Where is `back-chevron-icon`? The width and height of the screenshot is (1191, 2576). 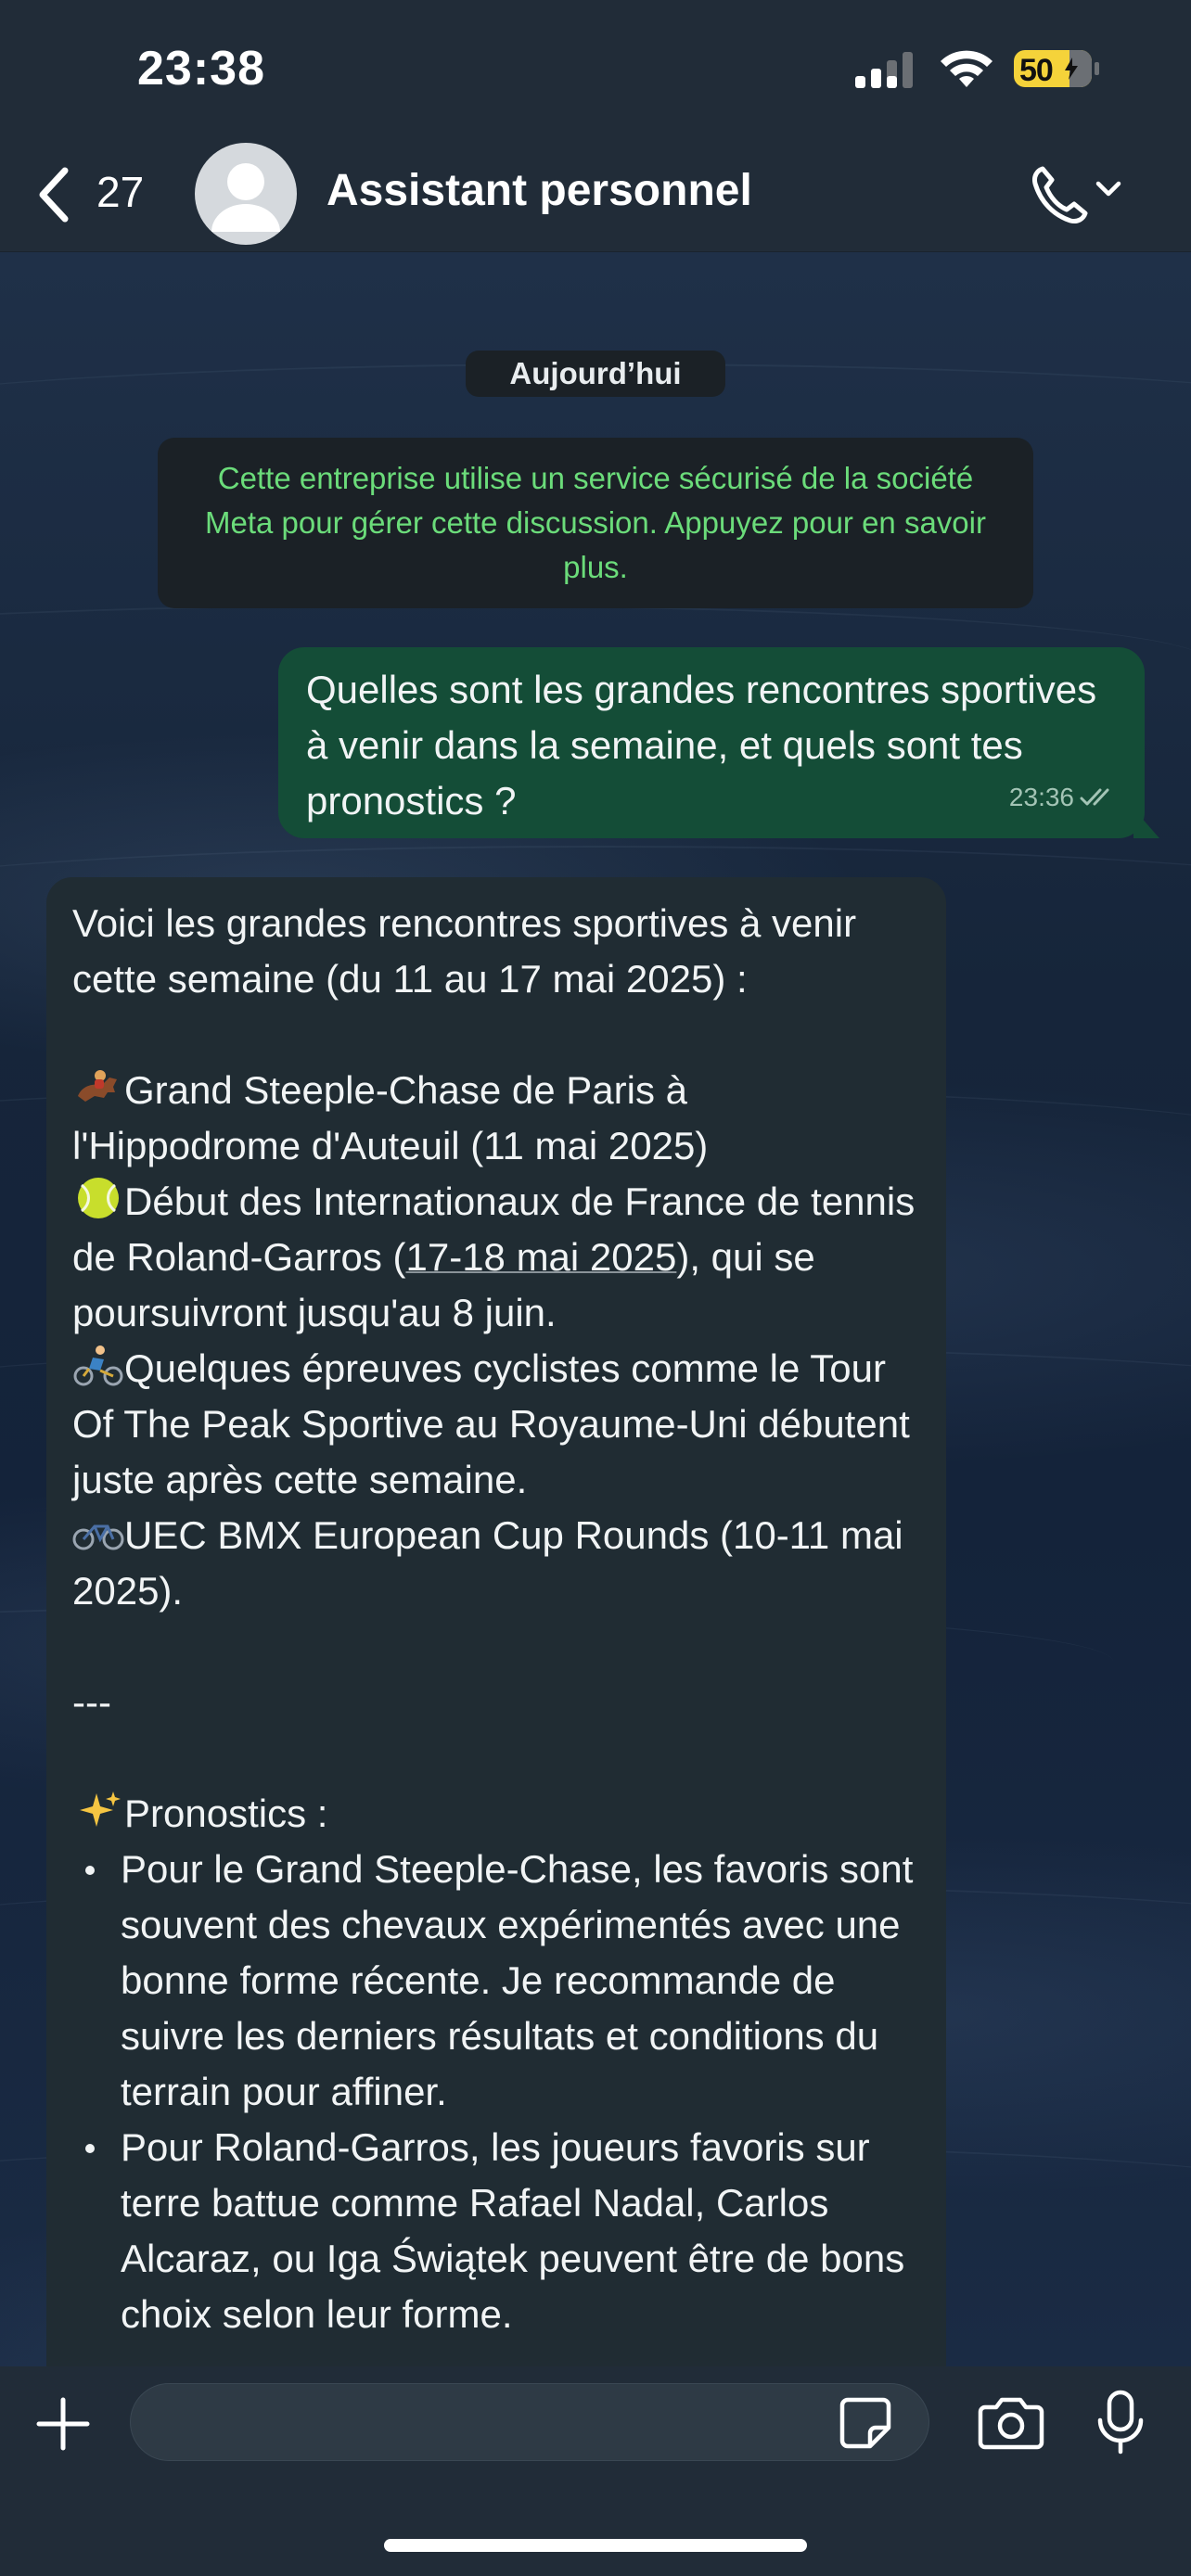 back-chevron-icon is located at coordinates (53, 194).